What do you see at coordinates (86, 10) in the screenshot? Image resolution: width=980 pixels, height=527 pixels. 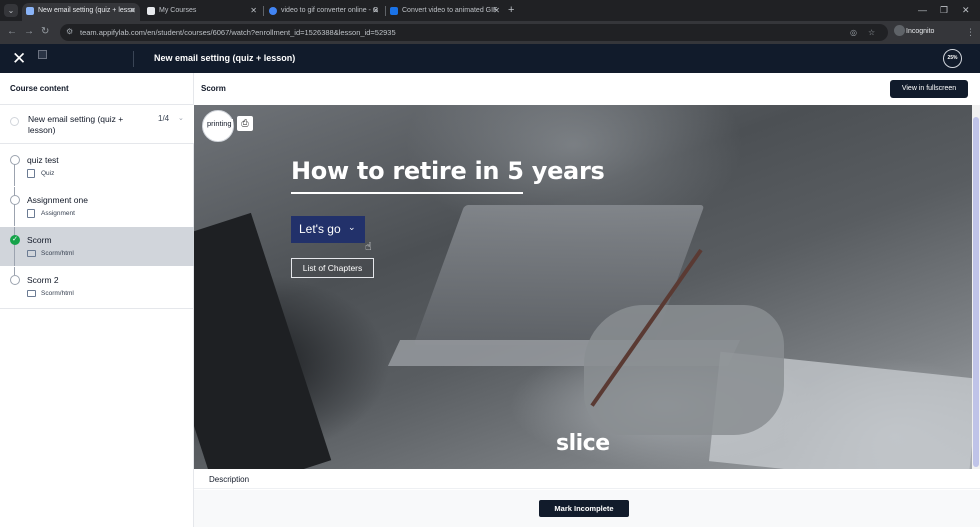 I see `tab-title: New email setting (quiz + lesso` at bounding box center [86, 10].